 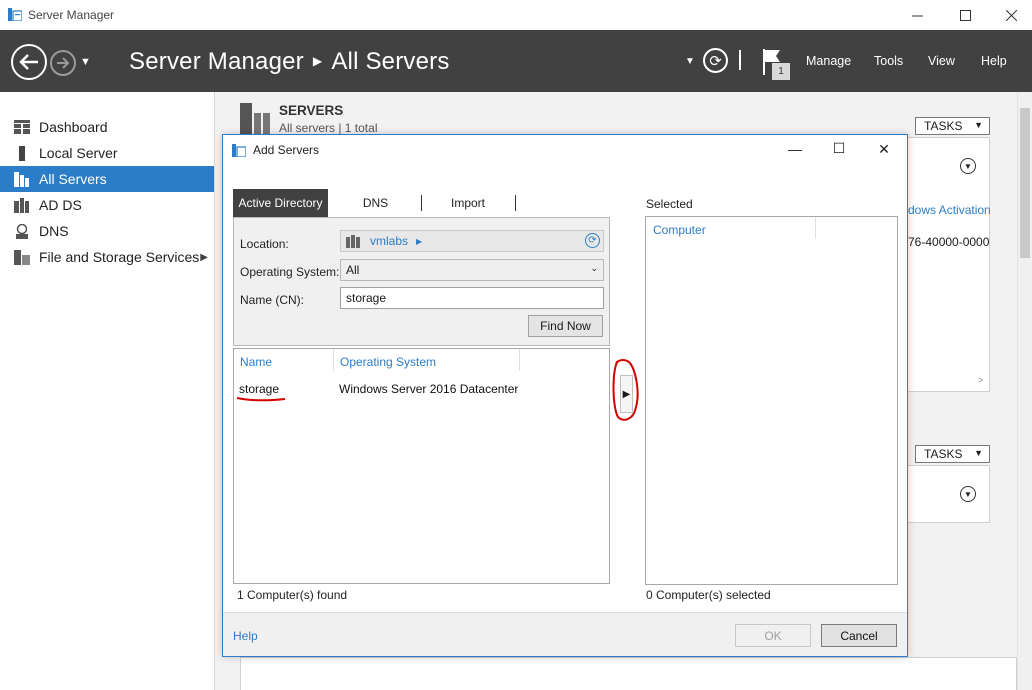 What do you see at coordinates (592, 240) in the screenshot?
I see `location-refresh-icon: ⟳` at bounding box center [592, 240].